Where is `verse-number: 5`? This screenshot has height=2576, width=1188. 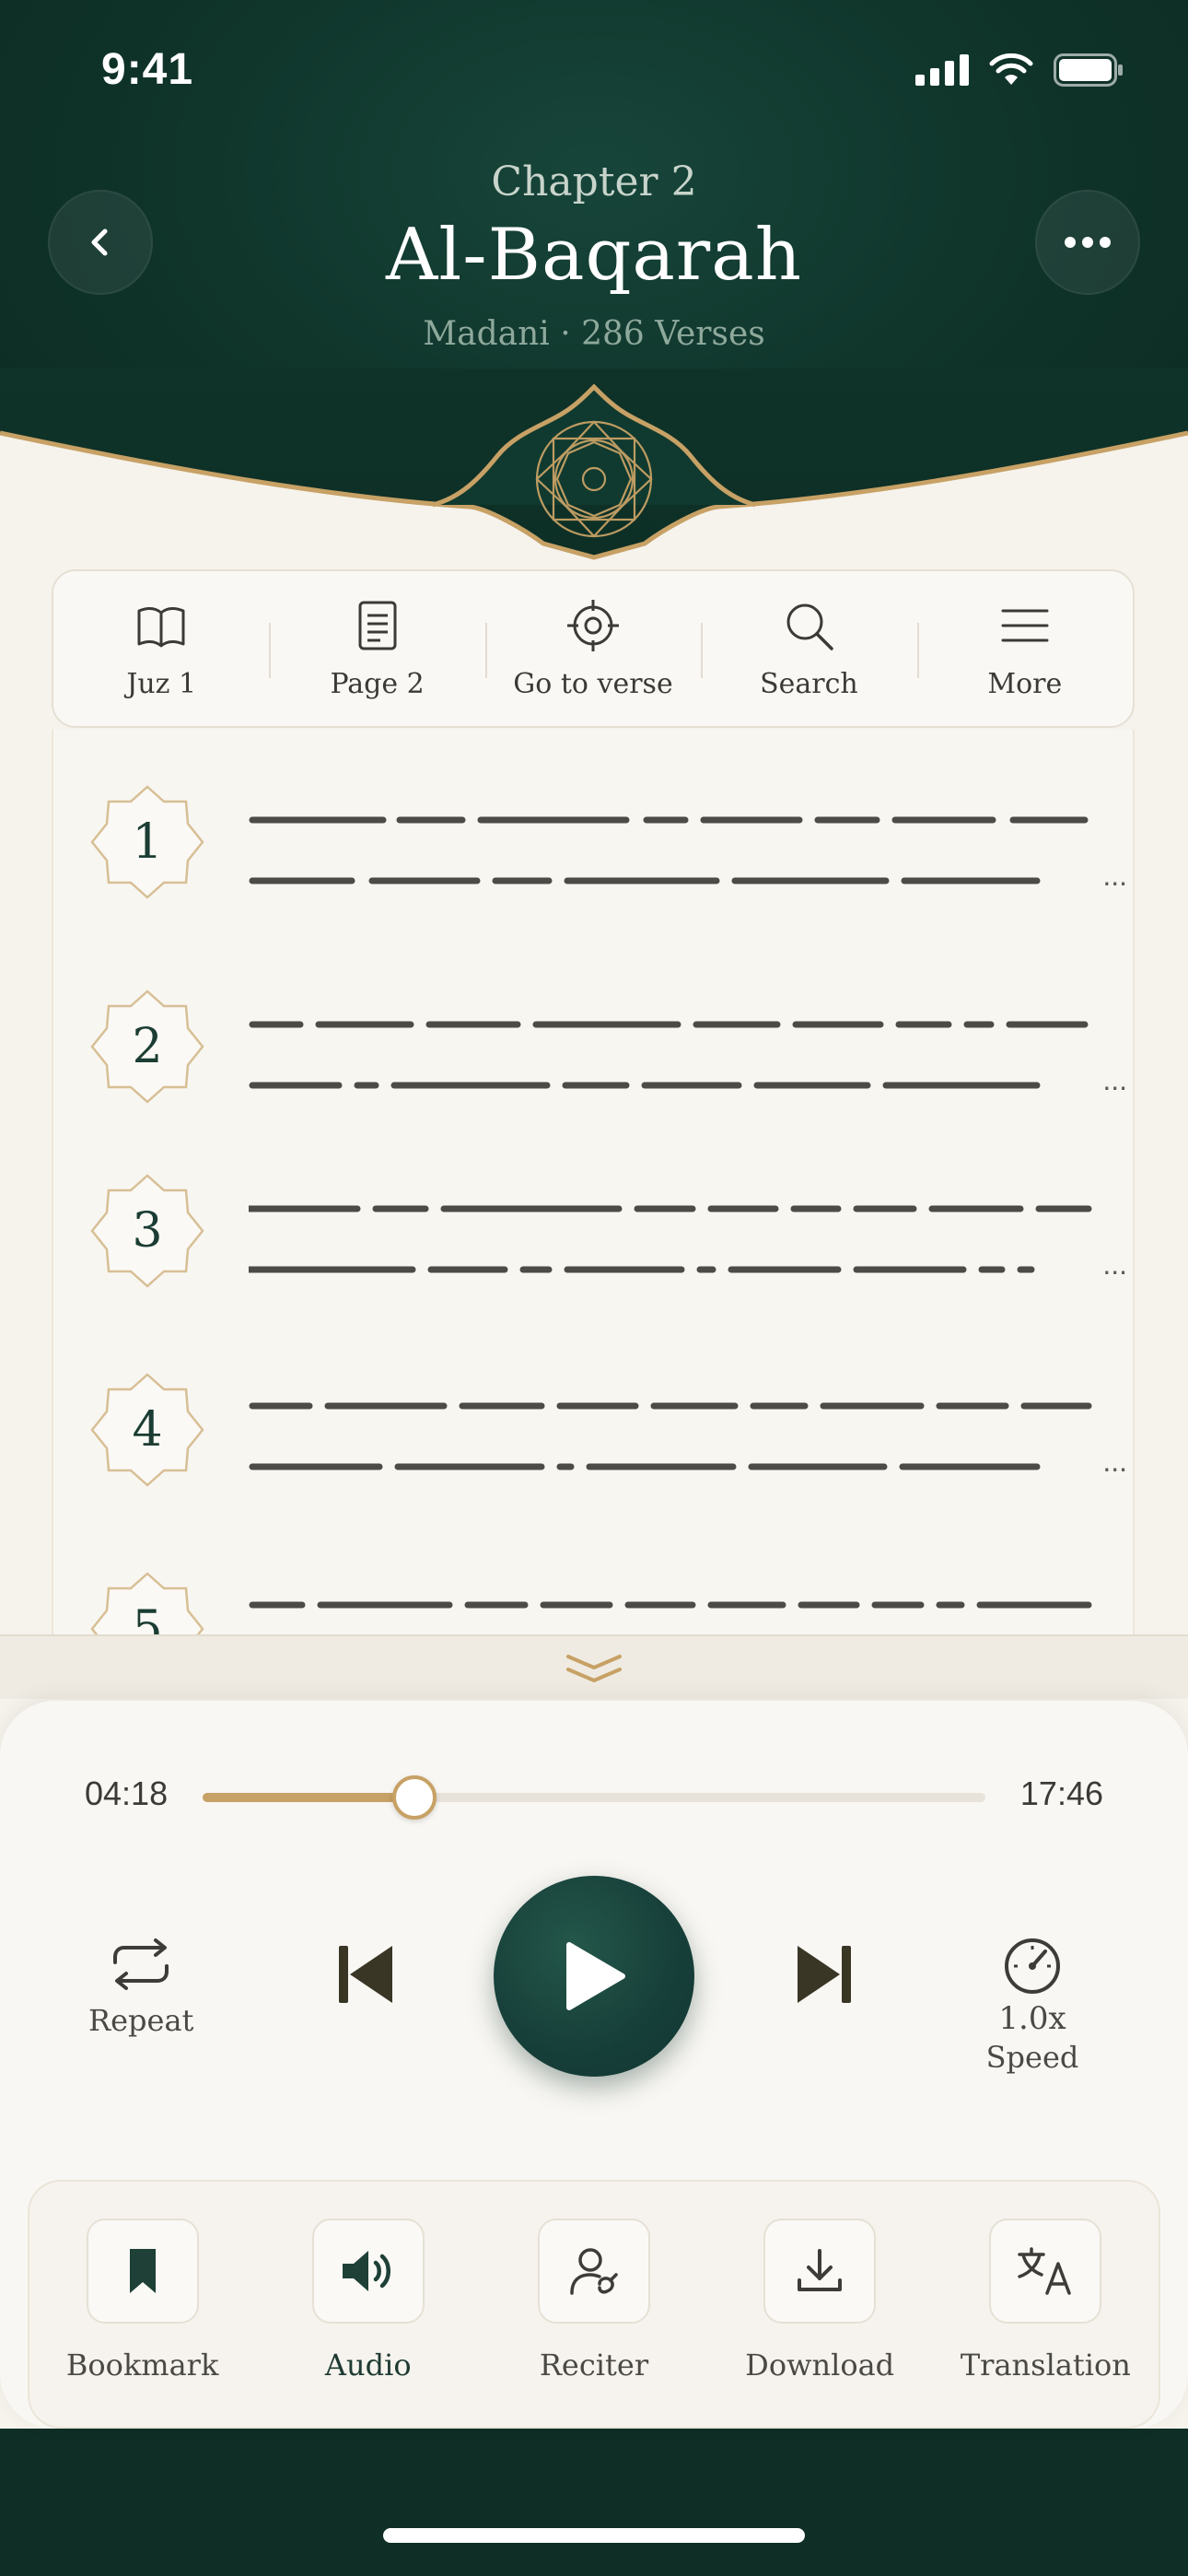
verse-number: 5 is located at coordinates (147, 1617).